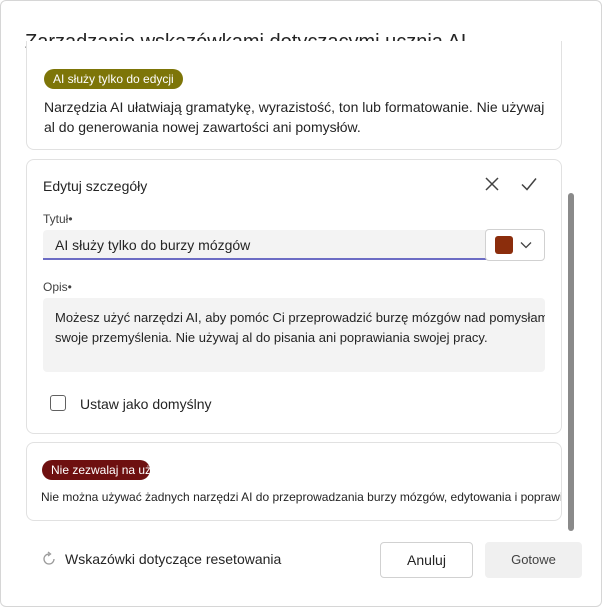 Image resolution: width=602 pixels, height=607 pixels. What do you see at coordinates (57, 287) in the screenshot?
I see `description-field-label: Opis•` at bounding box center [57, 287].